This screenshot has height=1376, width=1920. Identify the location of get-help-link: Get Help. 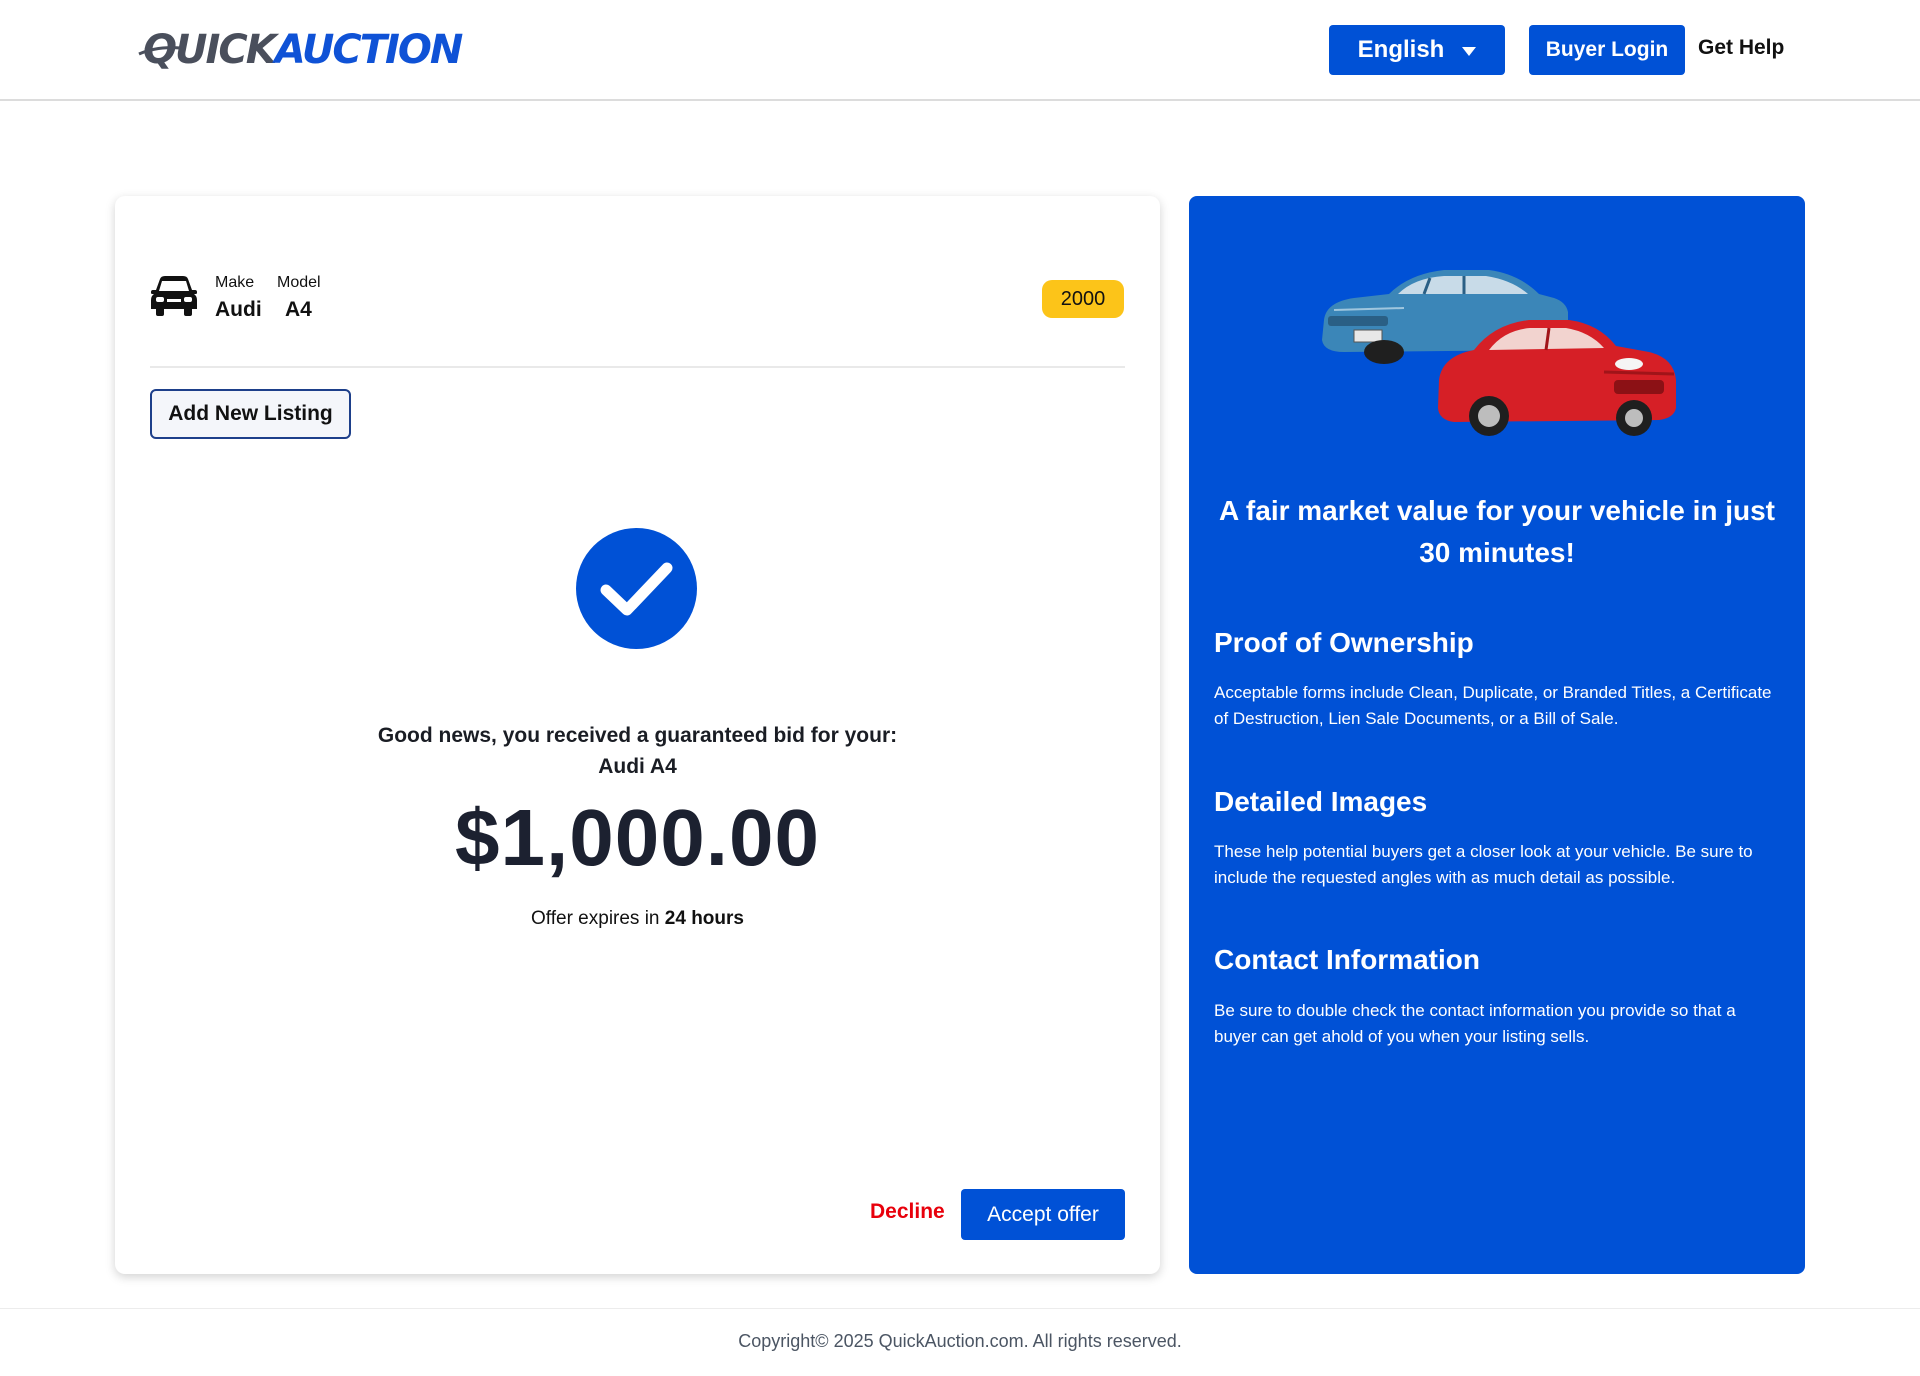
(1741, 48).